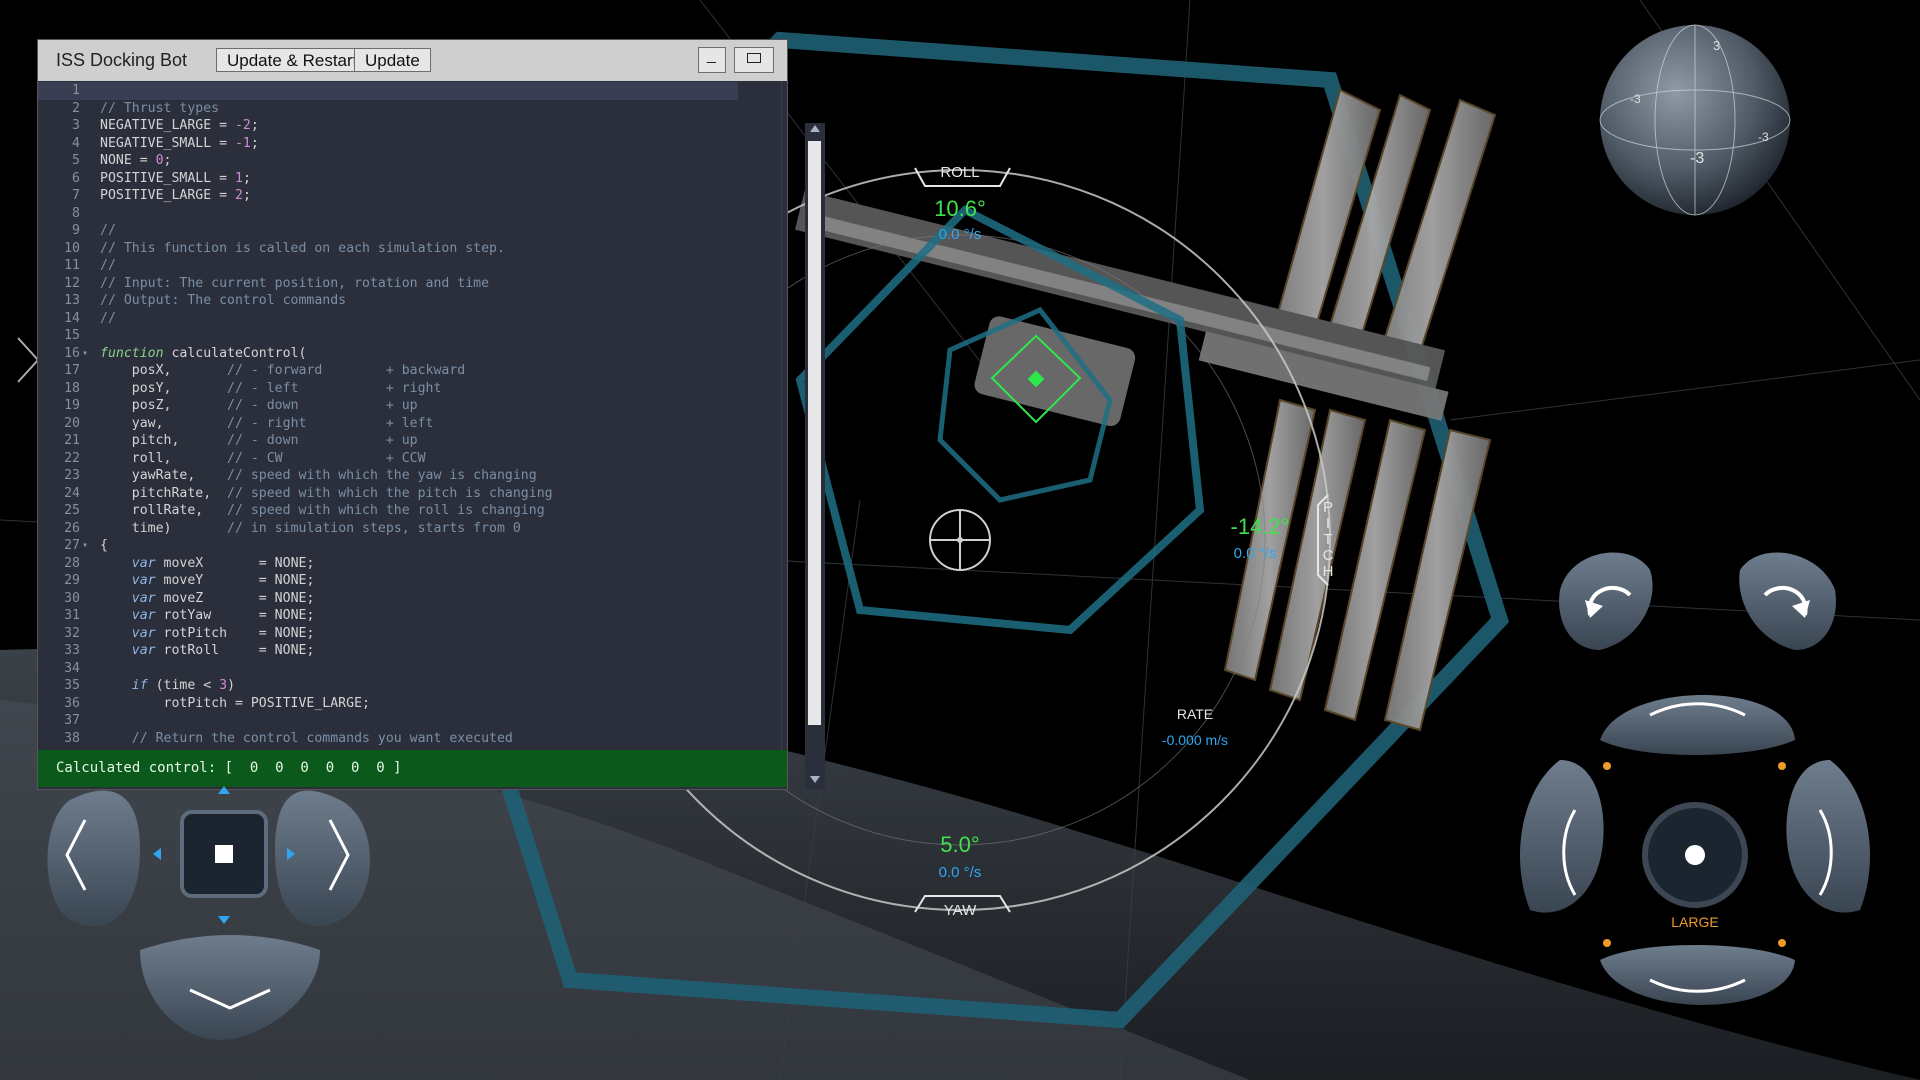 The height and width of the screenshot is (1080, 1920). What do you see at coordinates (259, 440) in the screenshot?
I see `code-text: pitch, // - down + up` at bounding box center [259, 440].